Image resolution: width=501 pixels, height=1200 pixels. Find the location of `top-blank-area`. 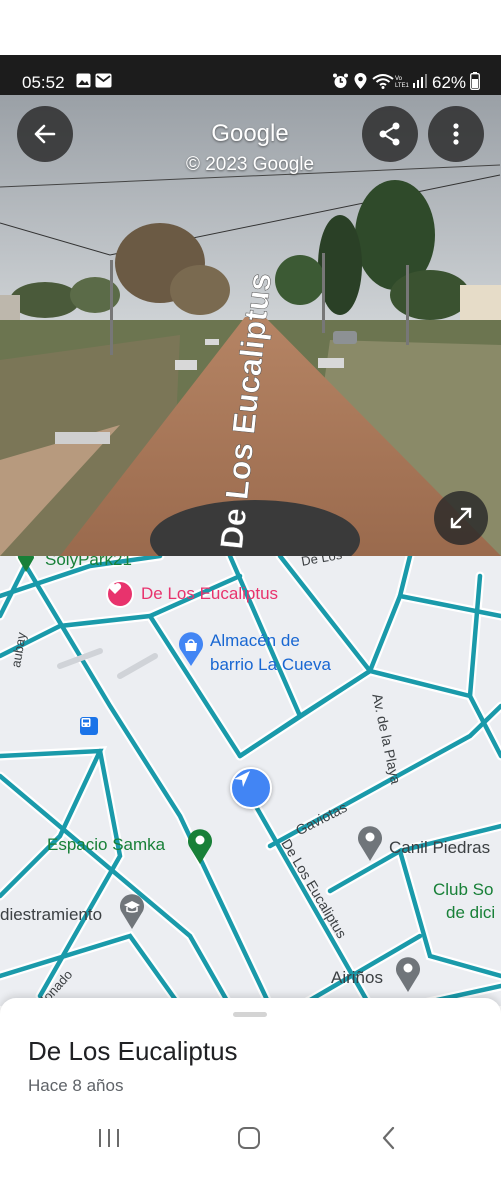

top-blank-area is located at coordinates (250, 27).